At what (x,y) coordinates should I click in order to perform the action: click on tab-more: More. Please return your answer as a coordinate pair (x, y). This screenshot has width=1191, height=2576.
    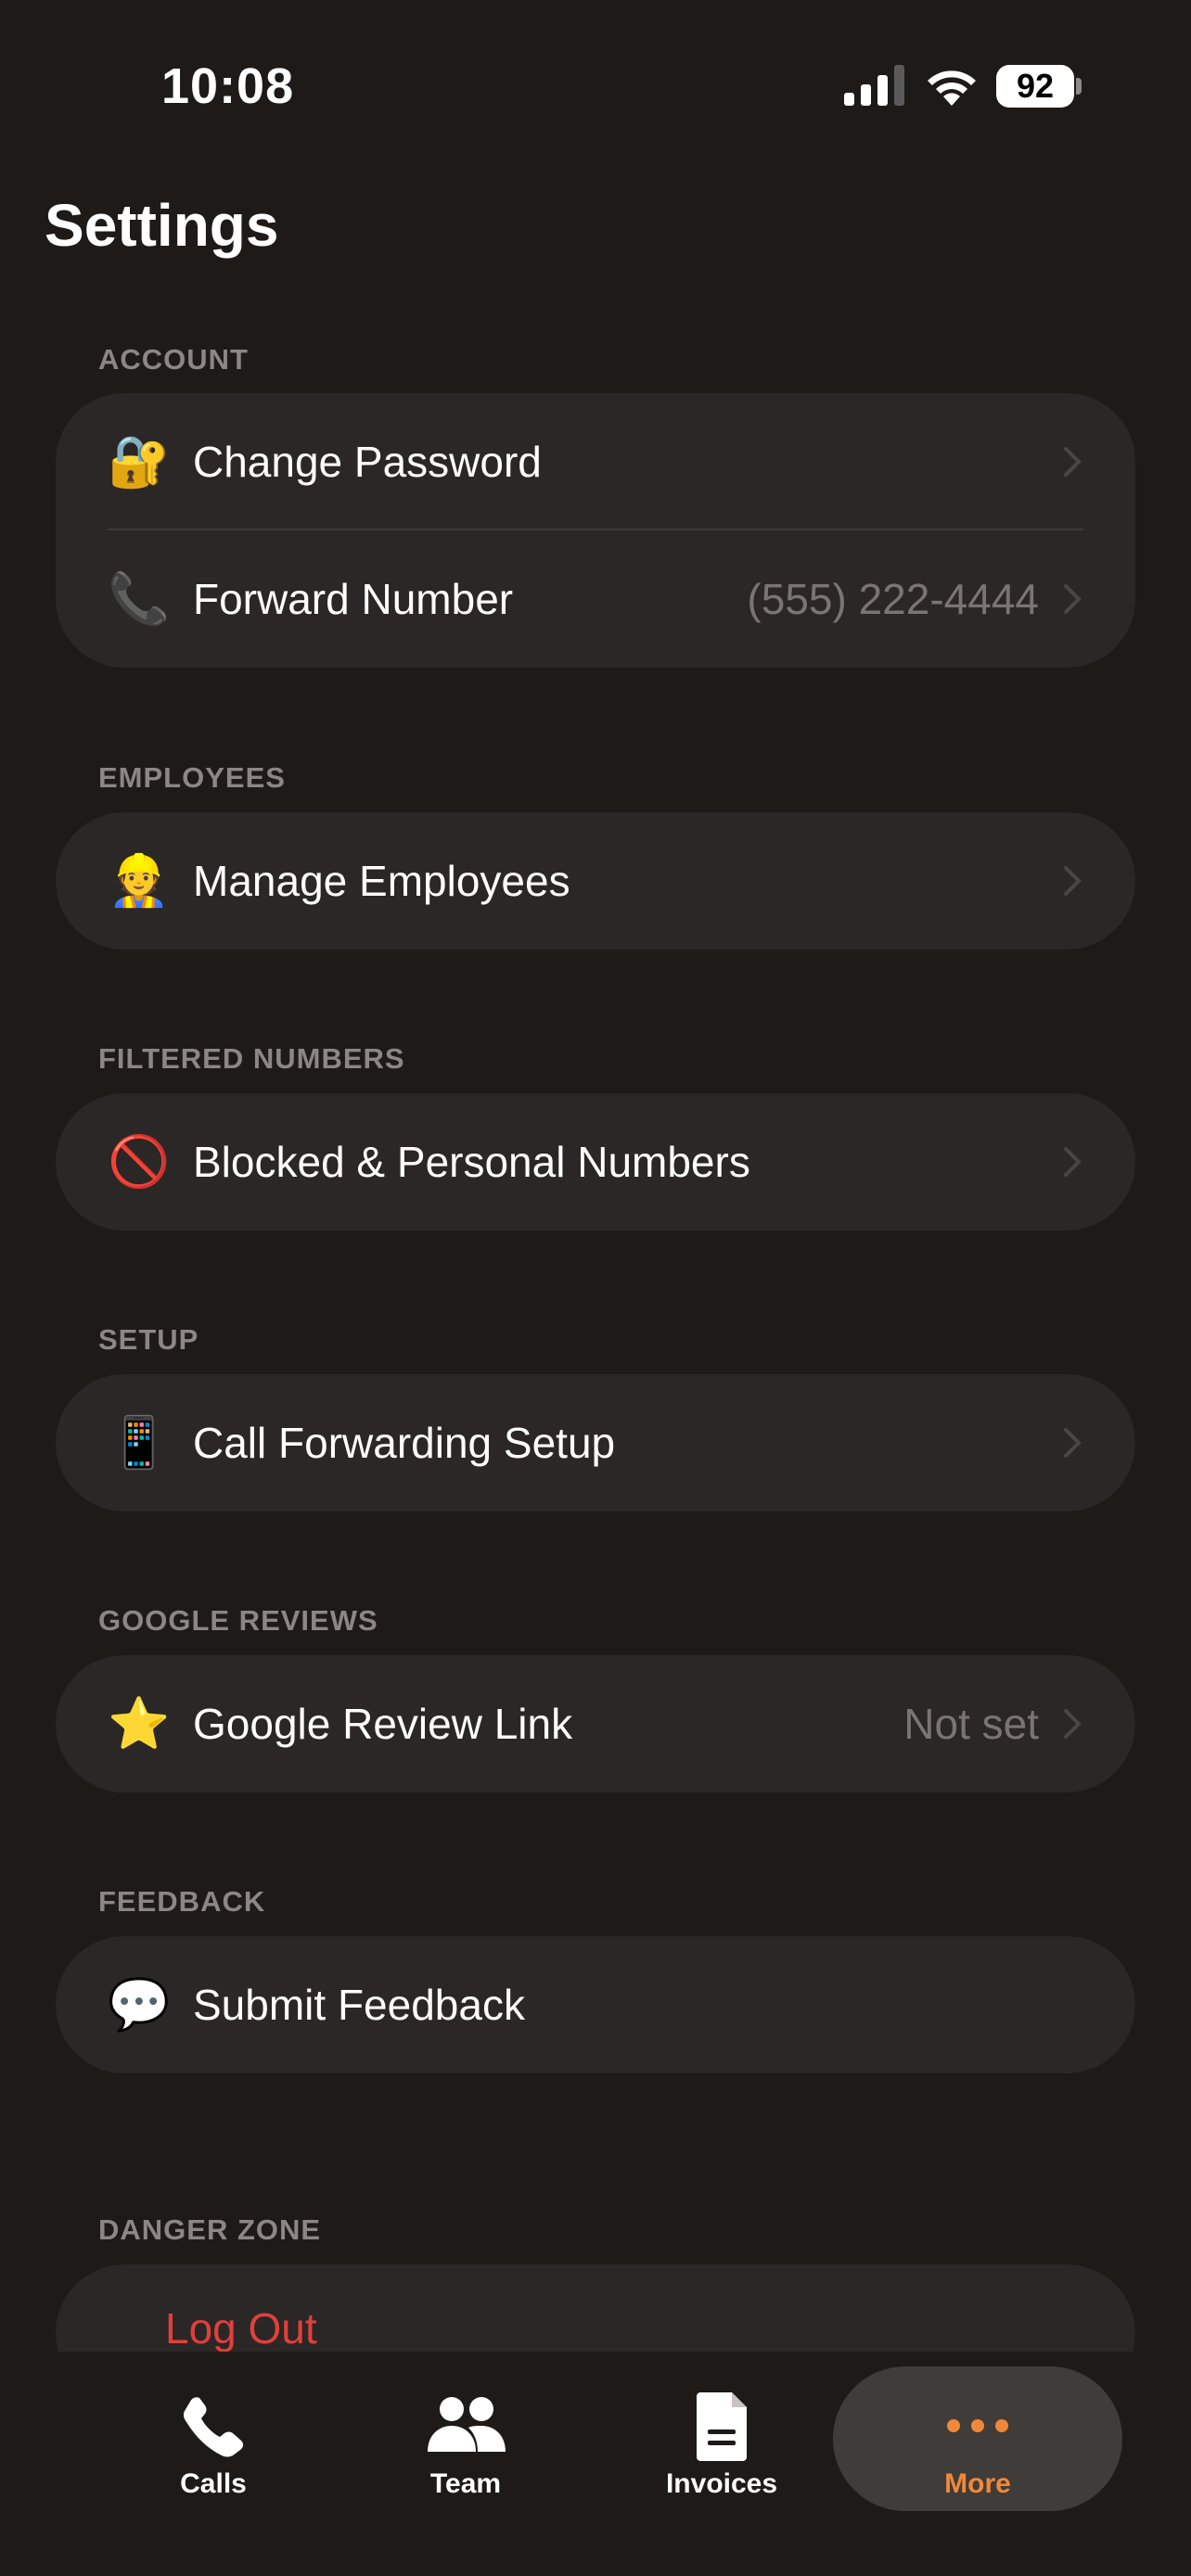
    Looking at the image, I should click on (977, 2438).